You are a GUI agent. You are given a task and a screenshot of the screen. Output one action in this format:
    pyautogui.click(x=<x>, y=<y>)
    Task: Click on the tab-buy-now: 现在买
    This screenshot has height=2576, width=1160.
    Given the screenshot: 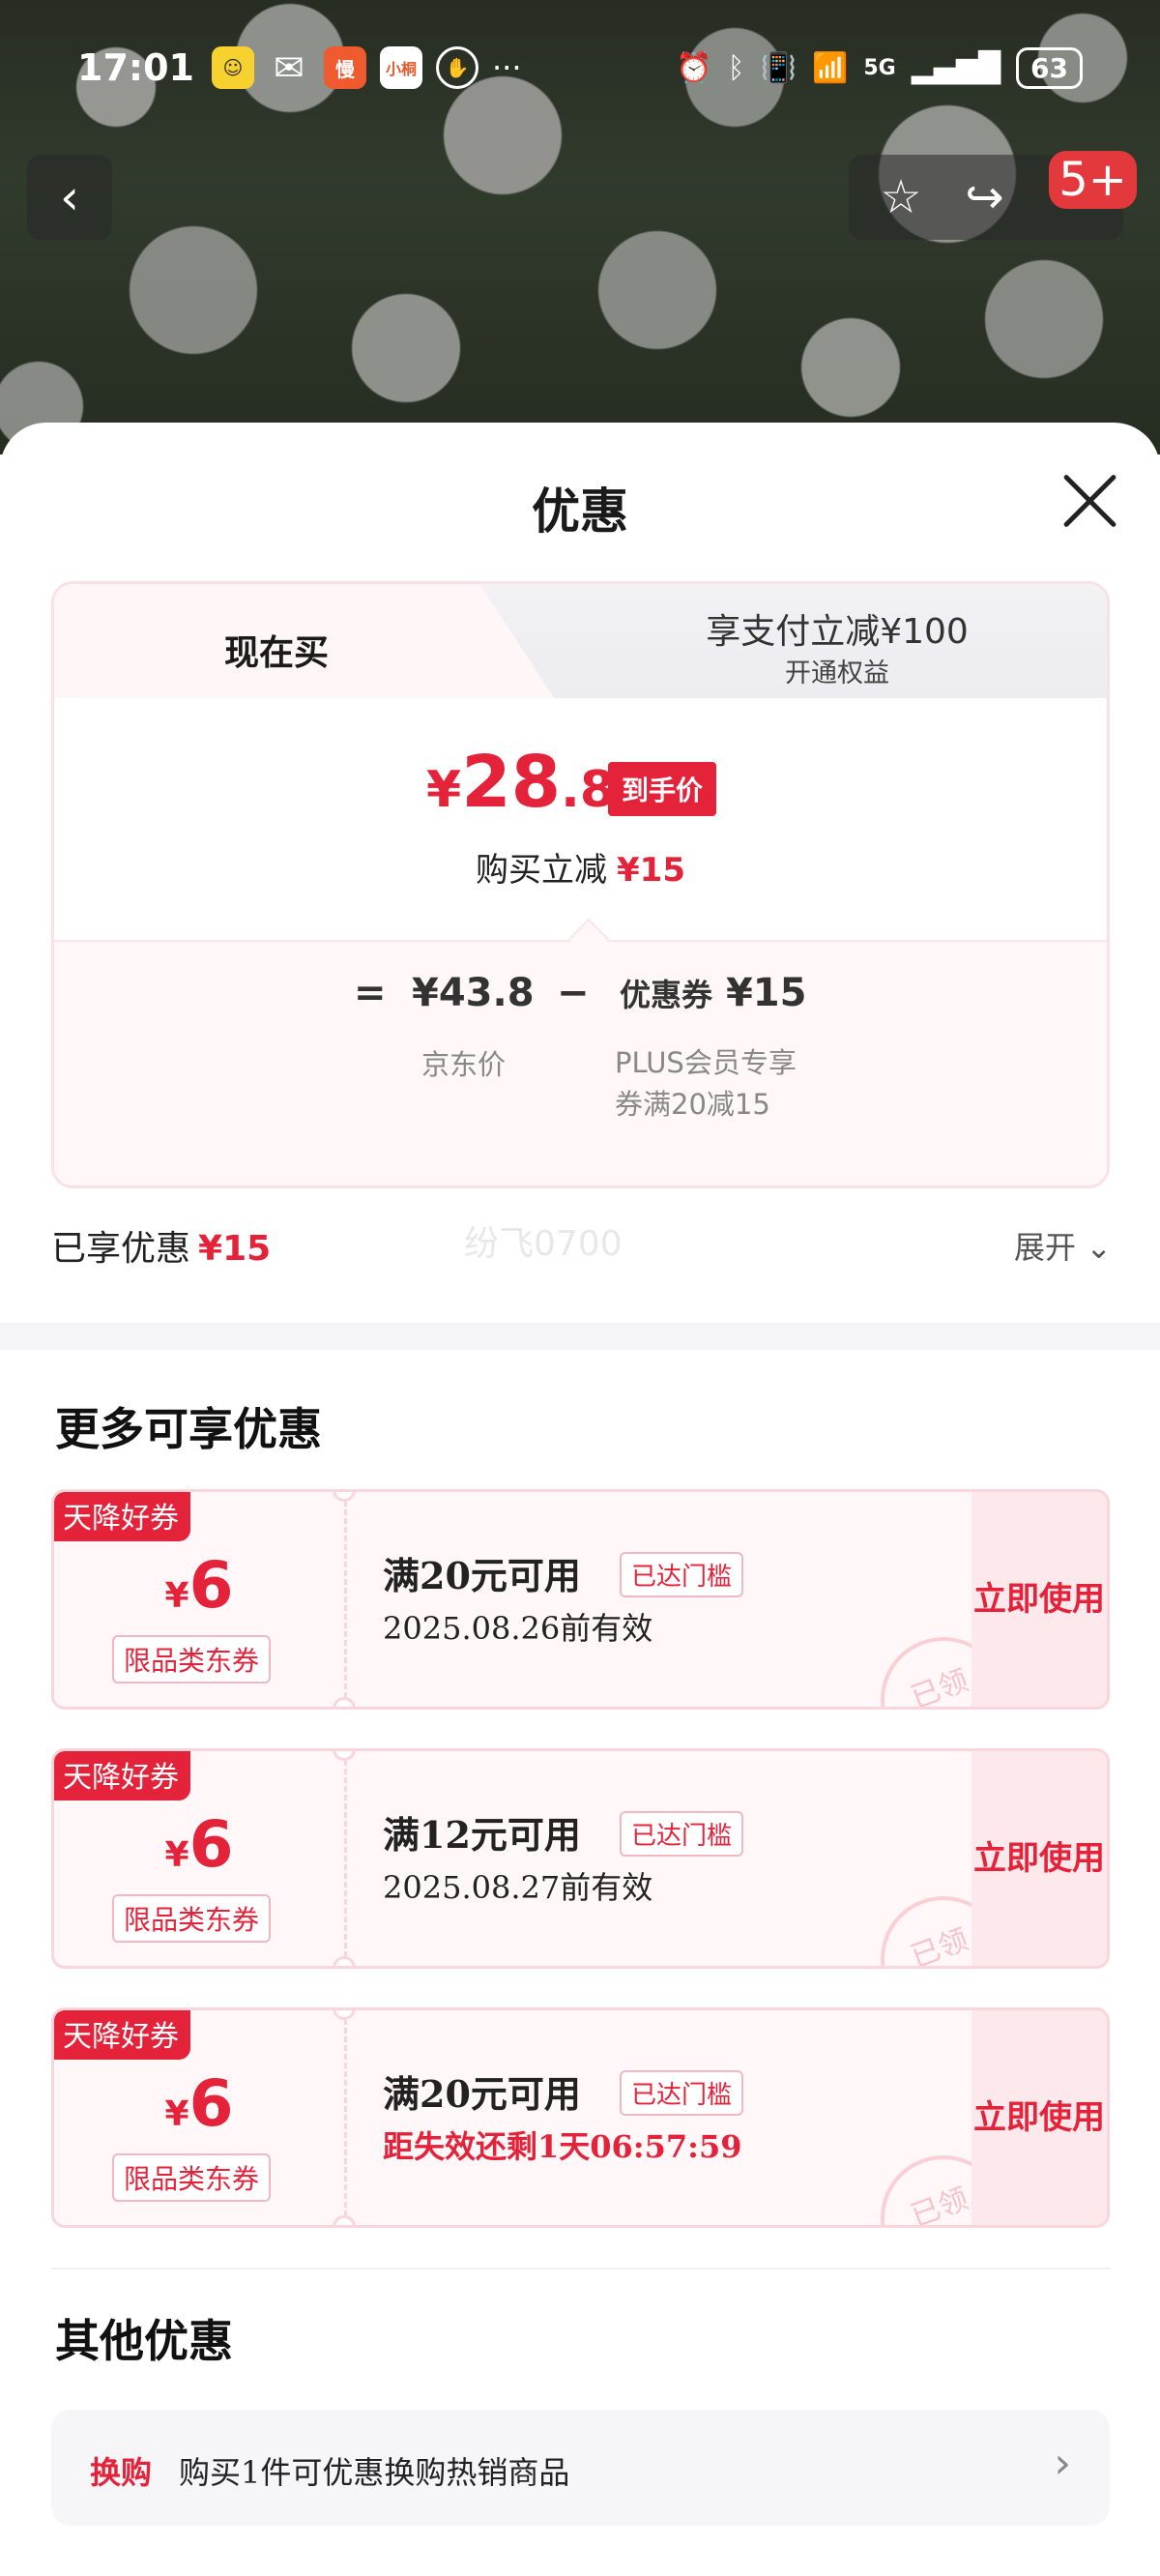 What is the action you would take?
    pyautogui.click(x=310, y=643)
    